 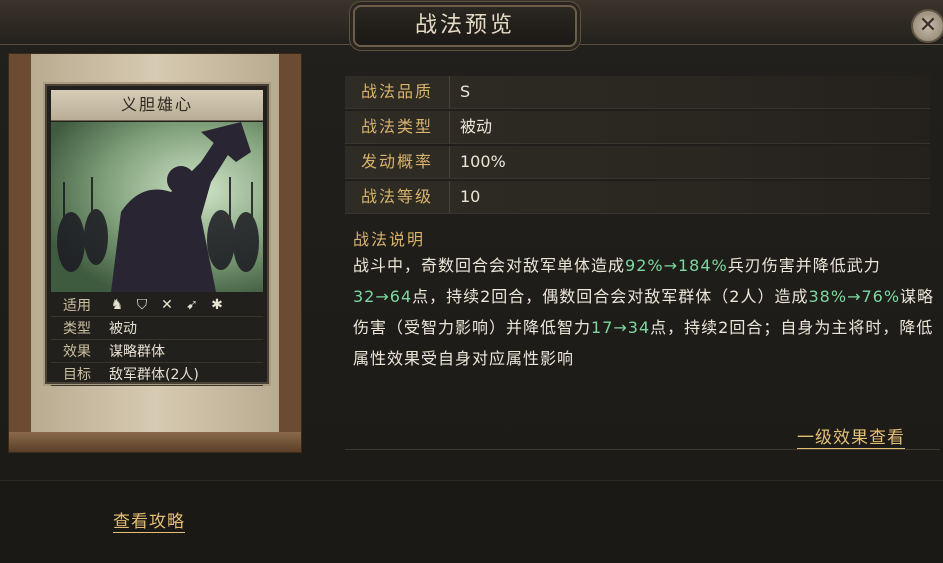 What do you see at coordinates (77, 329) in the screenshot?
I see `type-label: 类型` at bounding box center [77, 329].